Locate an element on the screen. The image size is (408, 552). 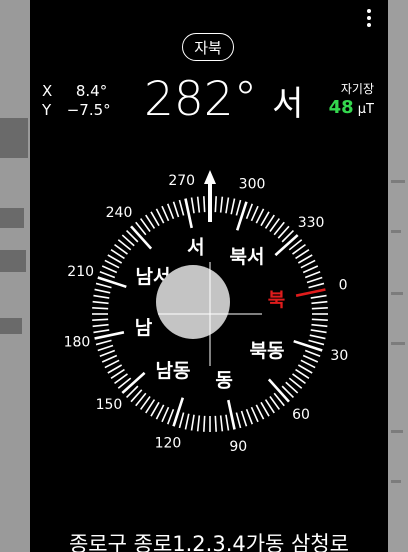
axis-x-label: X is located at coordinates (47, 91).